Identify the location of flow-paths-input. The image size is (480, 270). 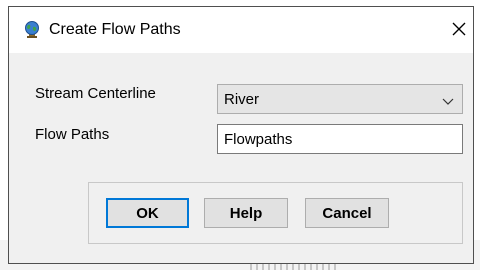
(340, 139).